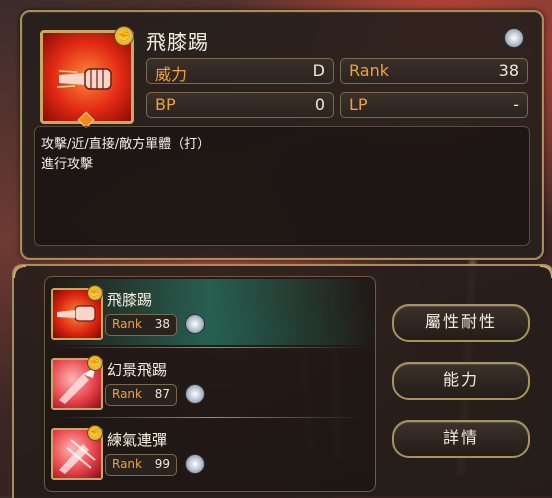 The height and width of the screenshot is (498, 552). Describe the element at coordinates (319, 104) in the screenshot. I see `bp-value: 0` at that location.